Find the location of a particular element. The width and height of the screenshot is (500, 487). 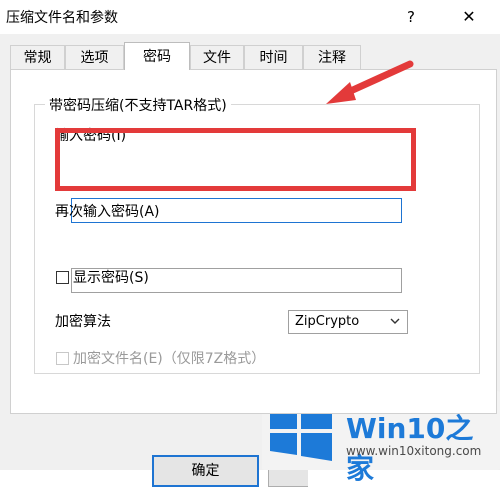

password-group-title: 带密码压缩(不支持TAR格式) is located at coordinates (138, 105).